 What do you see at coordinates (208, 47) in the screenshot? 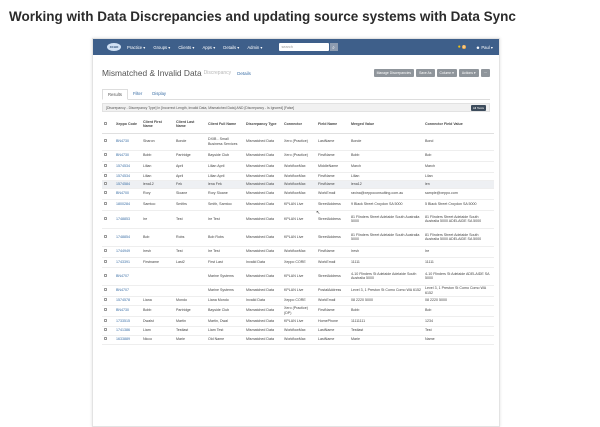
I see `nav-item-apps: Apps ▾` at bounding box center [208, 47].